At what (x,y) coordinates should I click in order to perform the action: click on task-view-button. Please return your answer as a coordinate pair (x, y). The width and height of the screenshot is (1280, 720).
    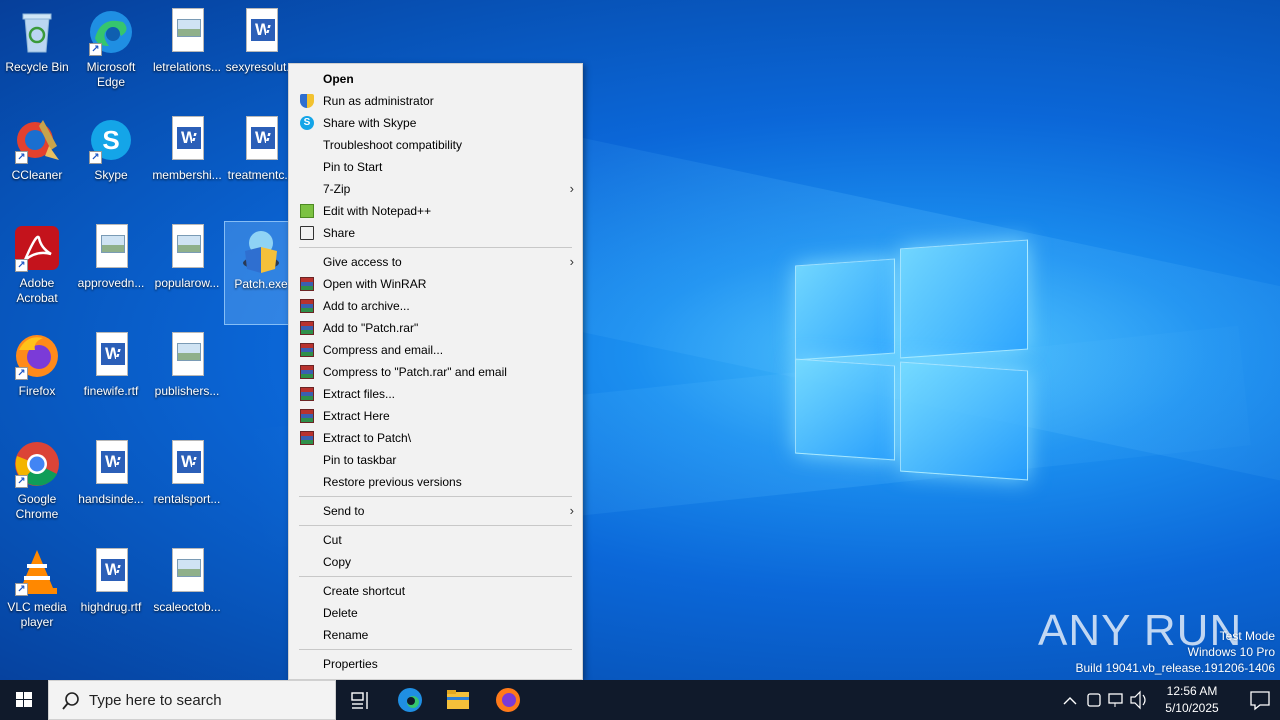
    Looking at the image, I should click on (360, 700).